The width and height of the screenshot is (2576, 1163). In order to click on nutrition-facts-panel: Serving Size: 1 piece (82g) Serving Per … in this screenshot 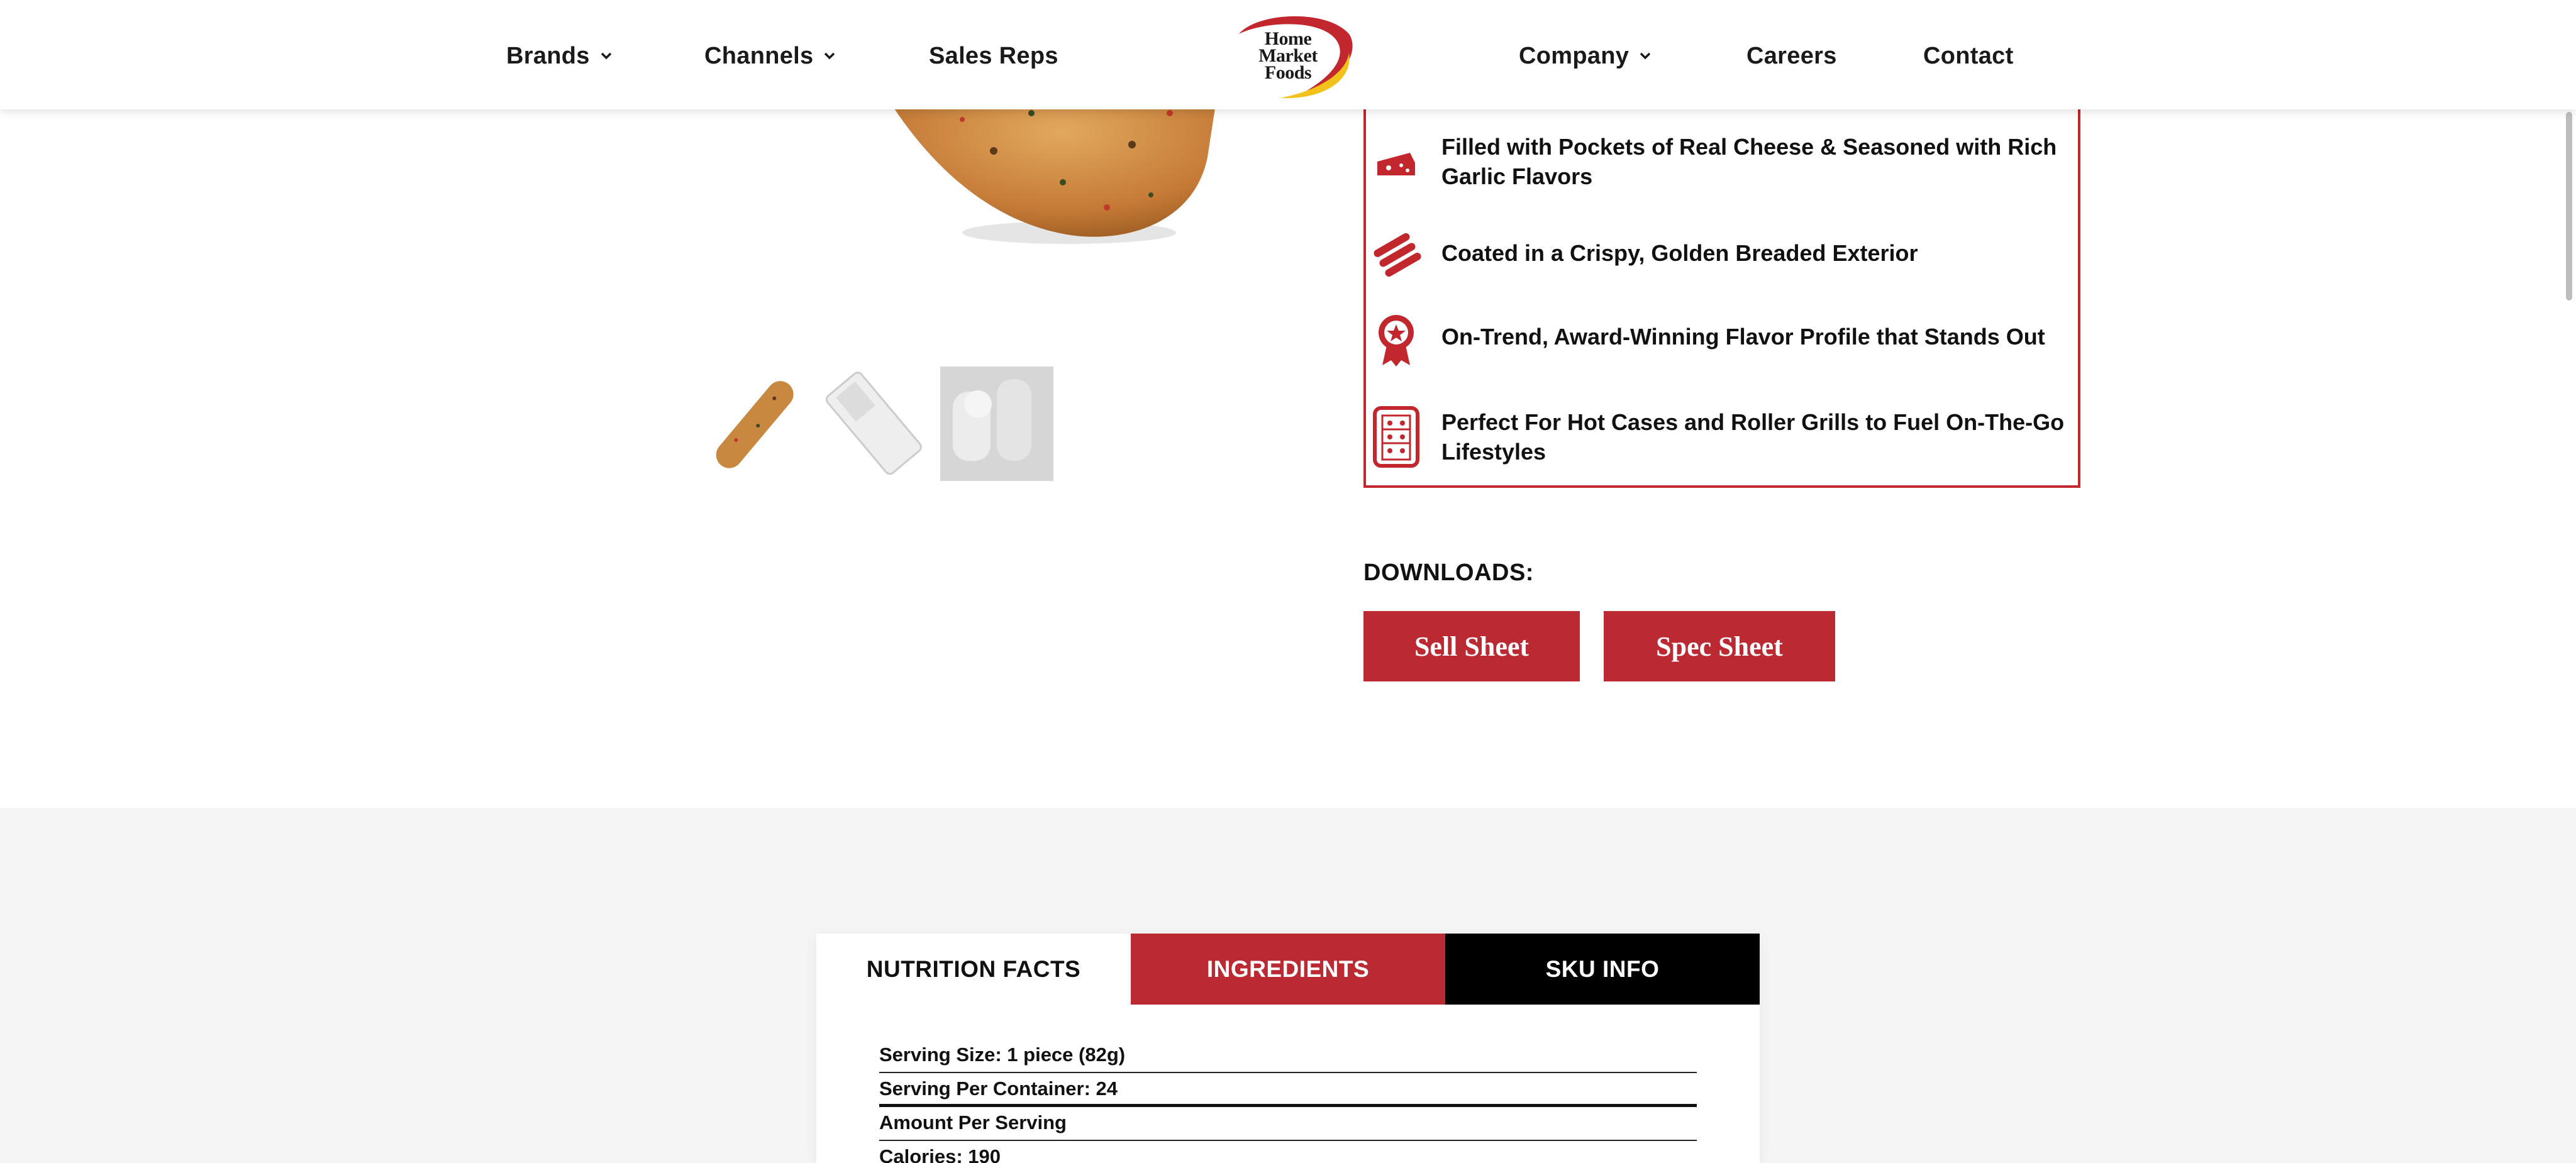, I will do `click(1288, 1101)`.